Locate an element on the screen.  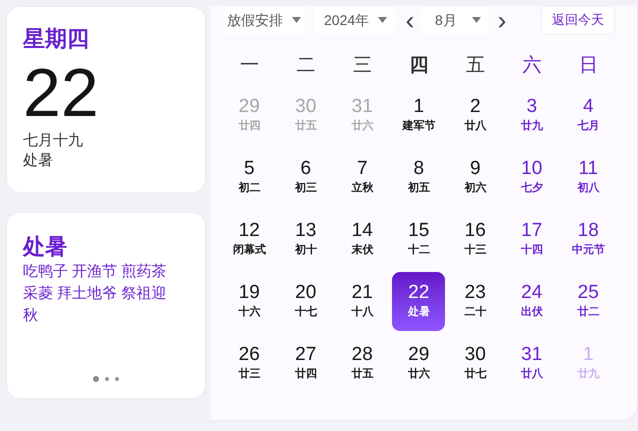
weekday-header: 一 is located at coordinates (249, 66).